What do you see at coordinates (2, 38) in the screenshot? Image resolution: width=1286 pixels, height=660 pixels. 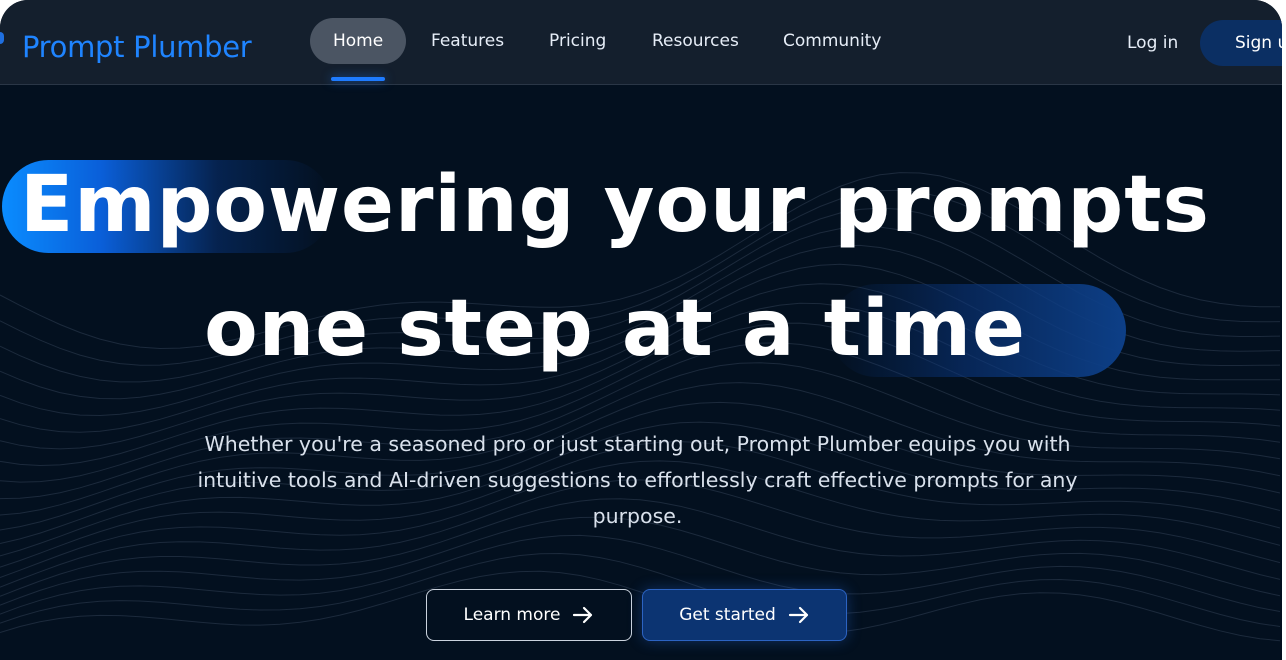 I see `brand-mark` at bounding box center [2, 38].